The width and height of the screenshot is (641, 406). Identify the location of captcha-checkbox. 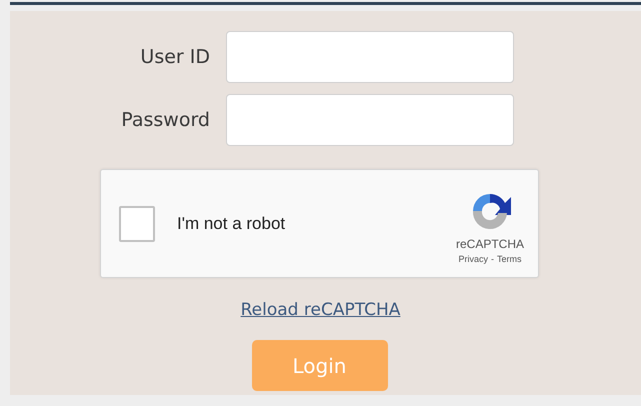
(137, 224).